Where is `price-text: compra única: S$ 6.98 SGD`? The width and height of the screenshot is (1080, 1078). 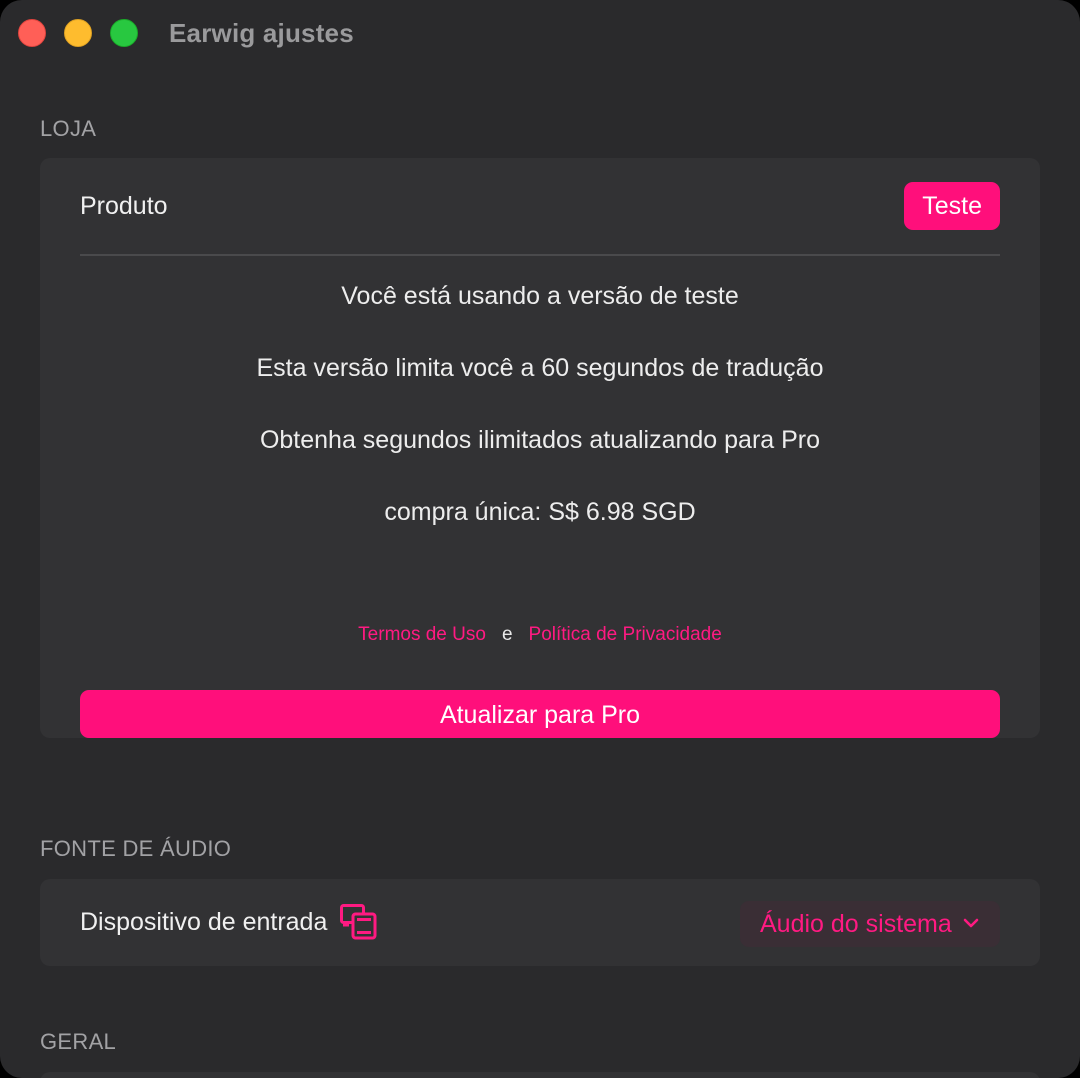
price-text: compra única: S$ 6.98 SGD is located at coordinates (540, 512).